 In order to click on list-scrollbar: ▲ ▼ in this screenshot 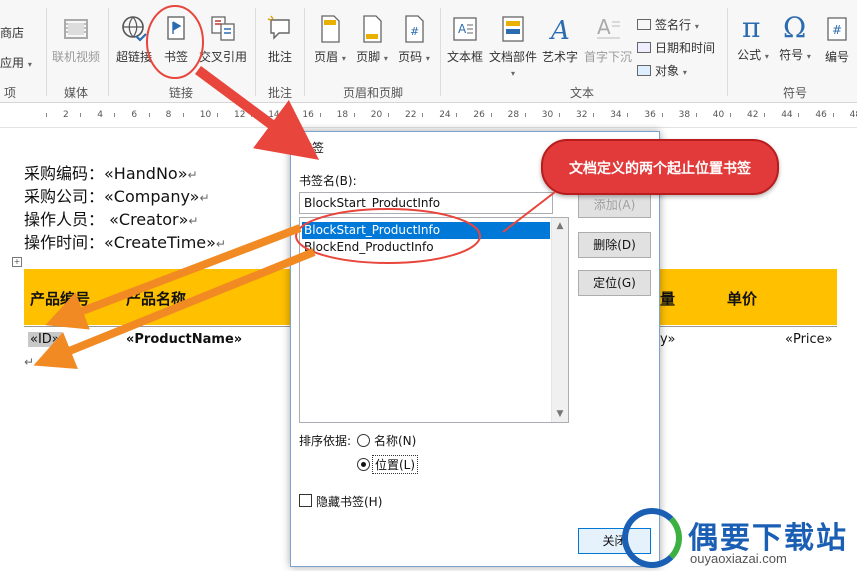, I will do `click(559, 320)`.